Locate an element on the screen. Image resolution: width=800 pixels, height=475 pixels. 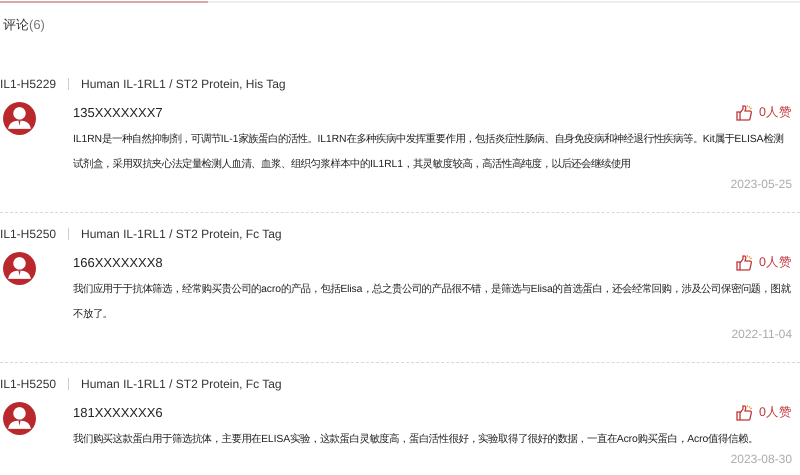
section-title: 评论 is located at coordinates (16, 24).